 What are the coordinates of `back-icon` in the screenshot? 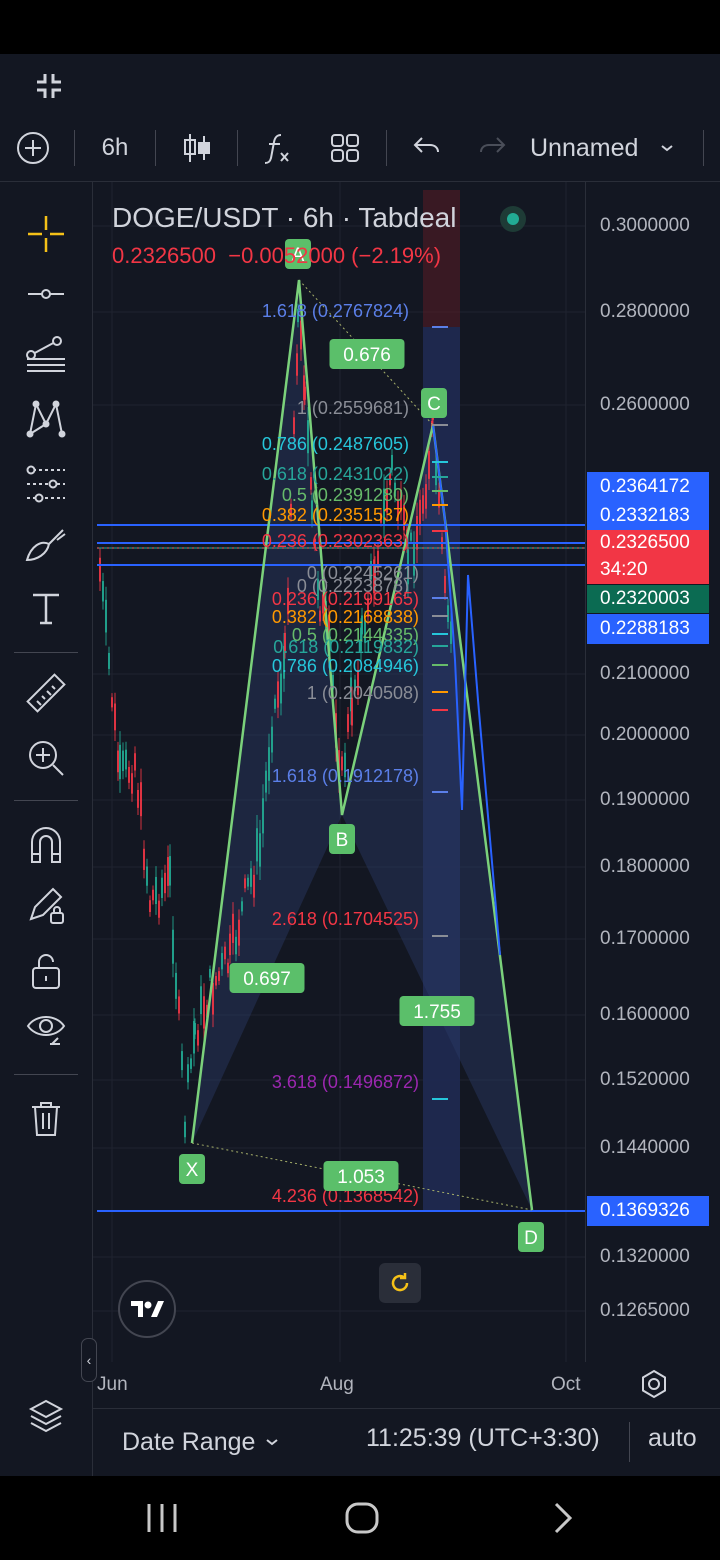 It's located at (563, 1518).